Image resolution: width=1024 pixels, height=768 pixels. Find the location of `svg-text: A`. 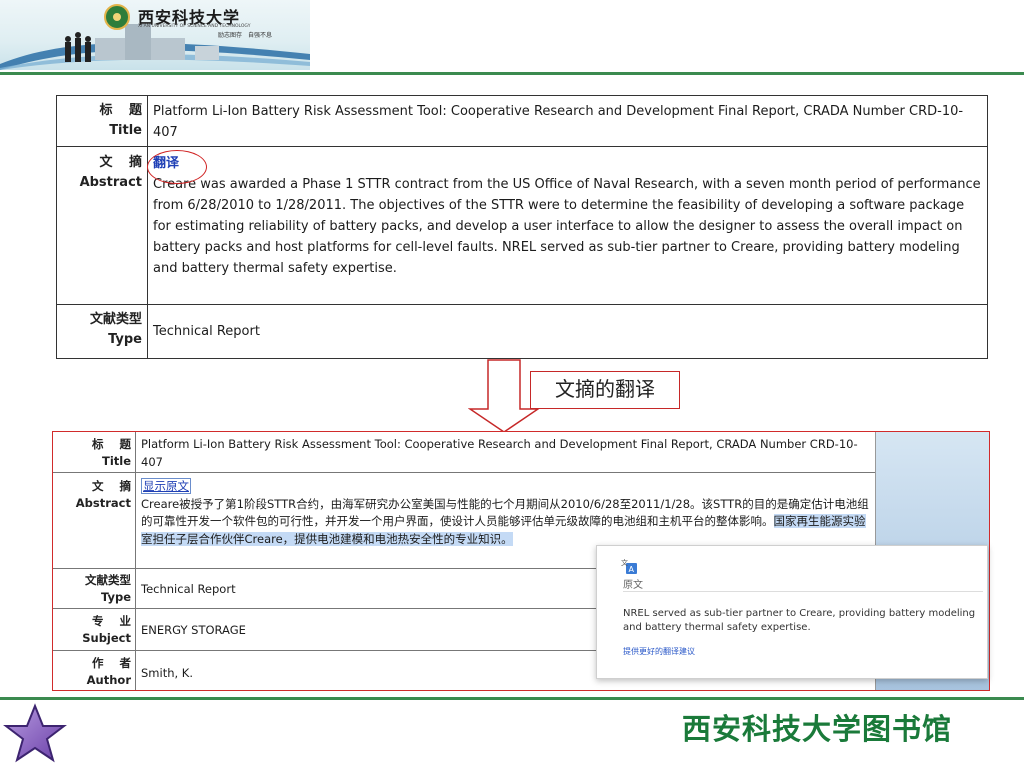

svg-text: A is located at coordinates (632, 569).